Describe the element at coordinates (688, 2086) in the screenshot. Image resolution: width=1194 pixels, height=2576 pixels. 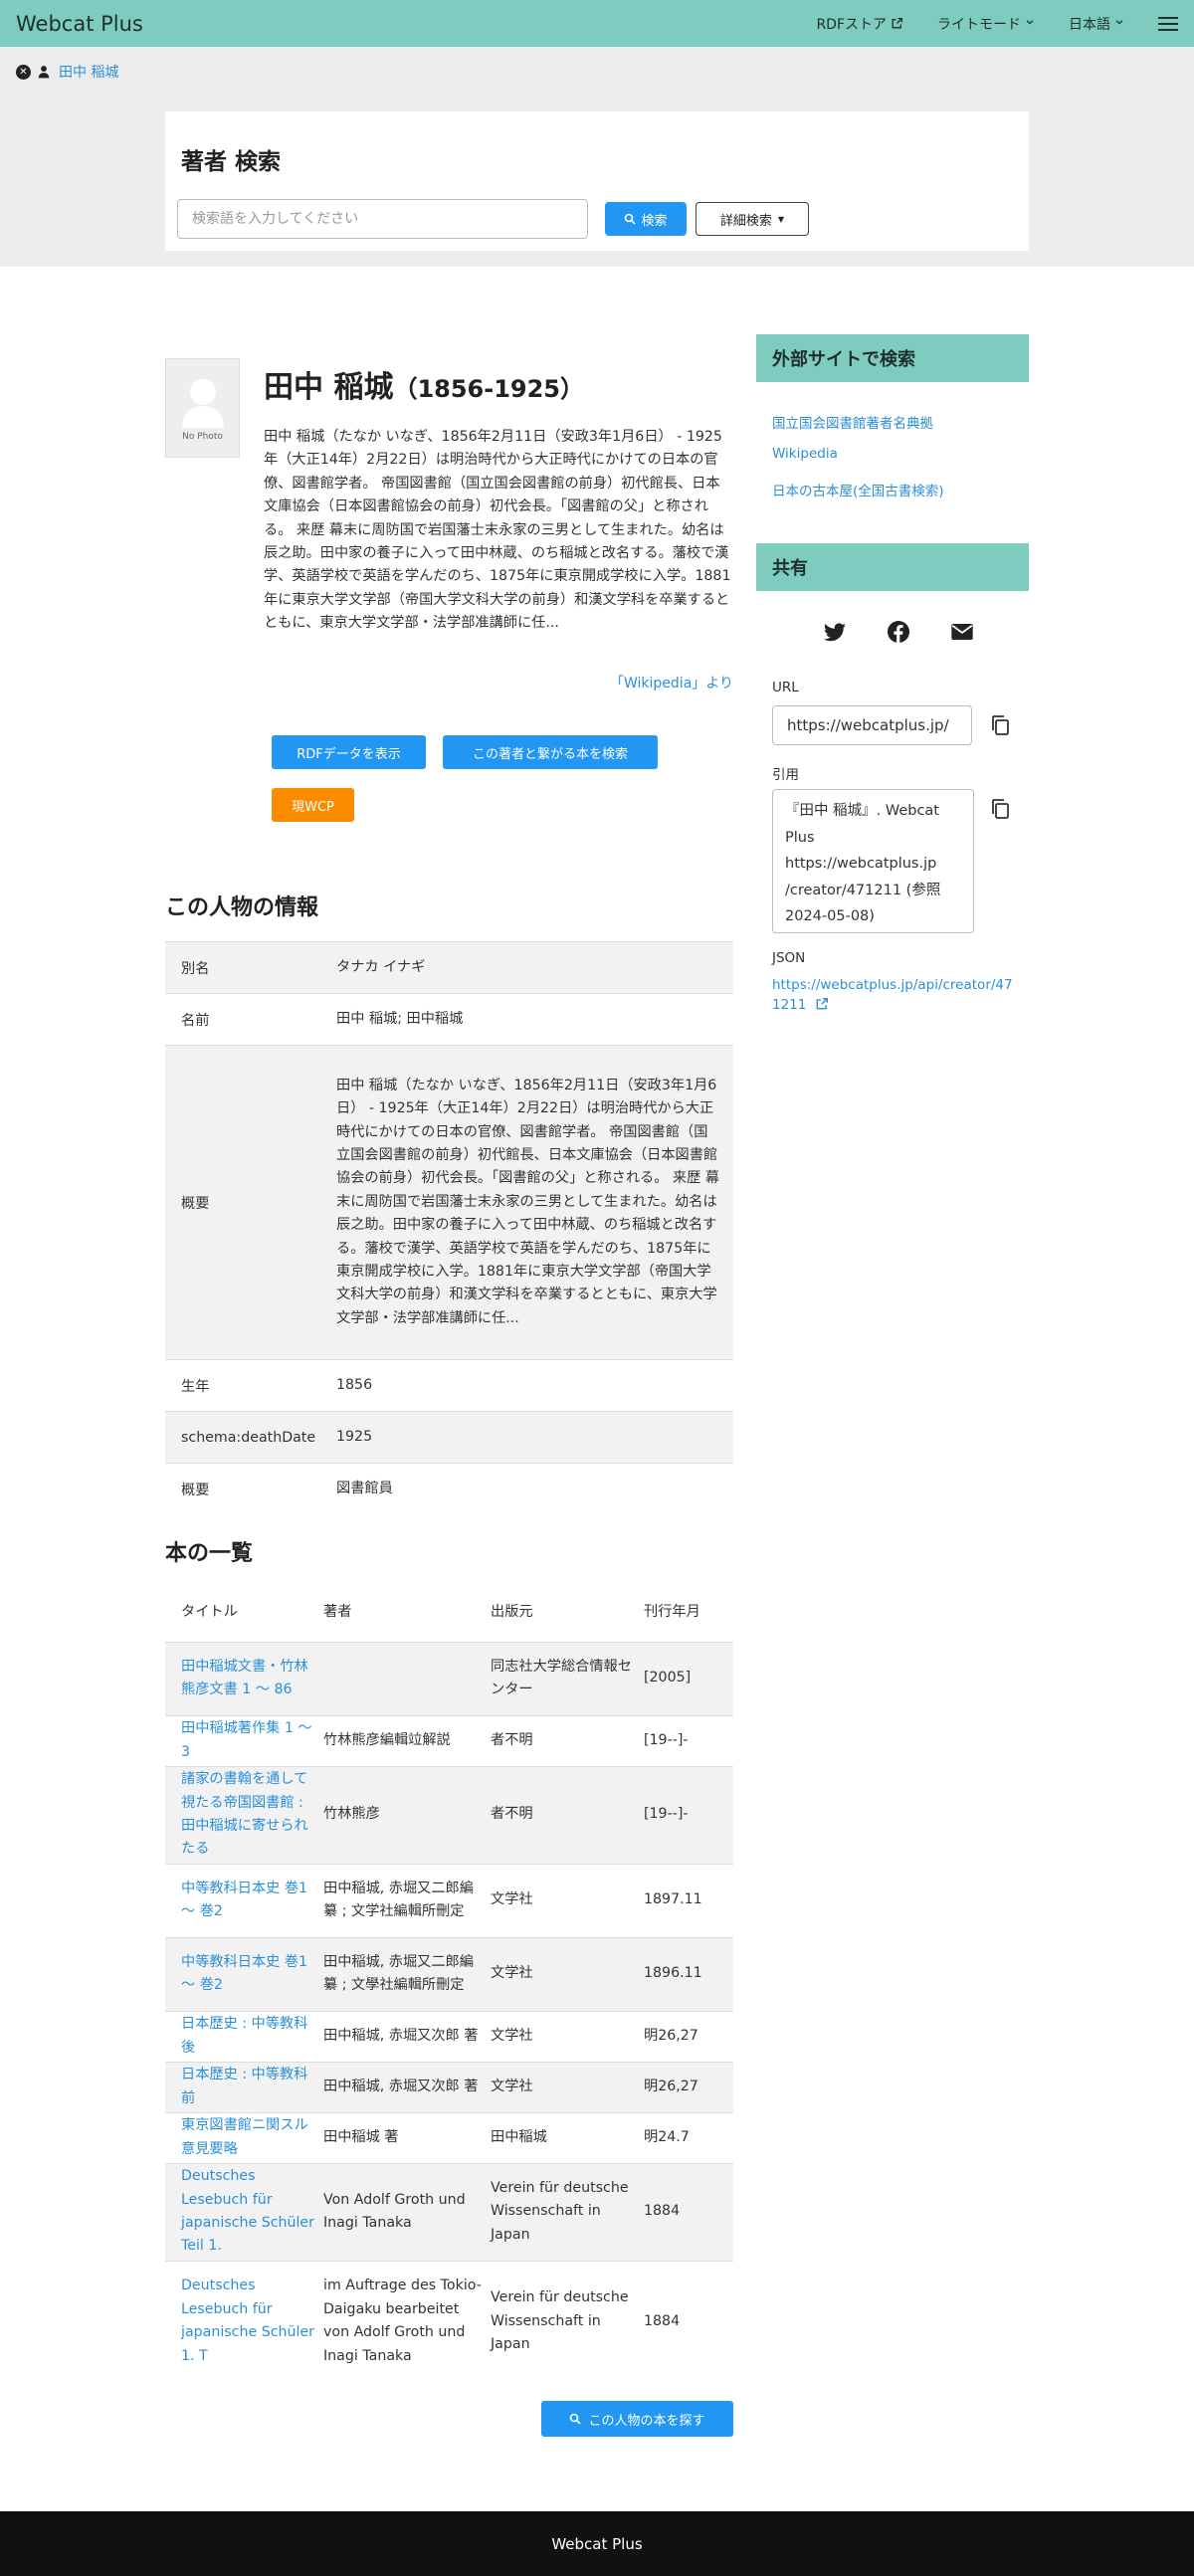
I see `book-date: 明26,27` at that location.